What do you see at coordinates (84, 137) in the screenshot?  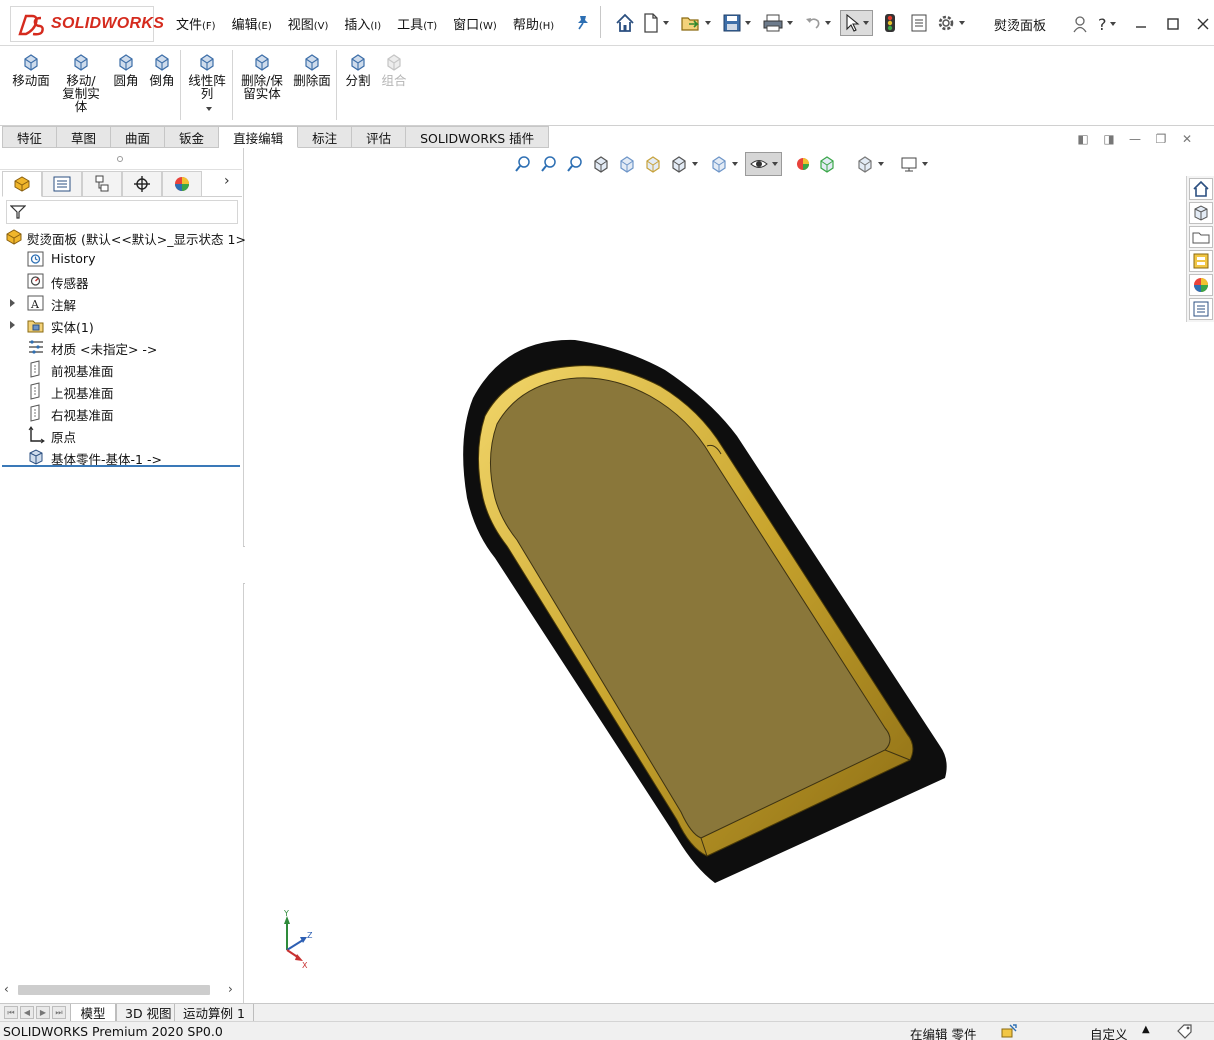 I see `tab-1: 草图` at bounding box center [84, 137].